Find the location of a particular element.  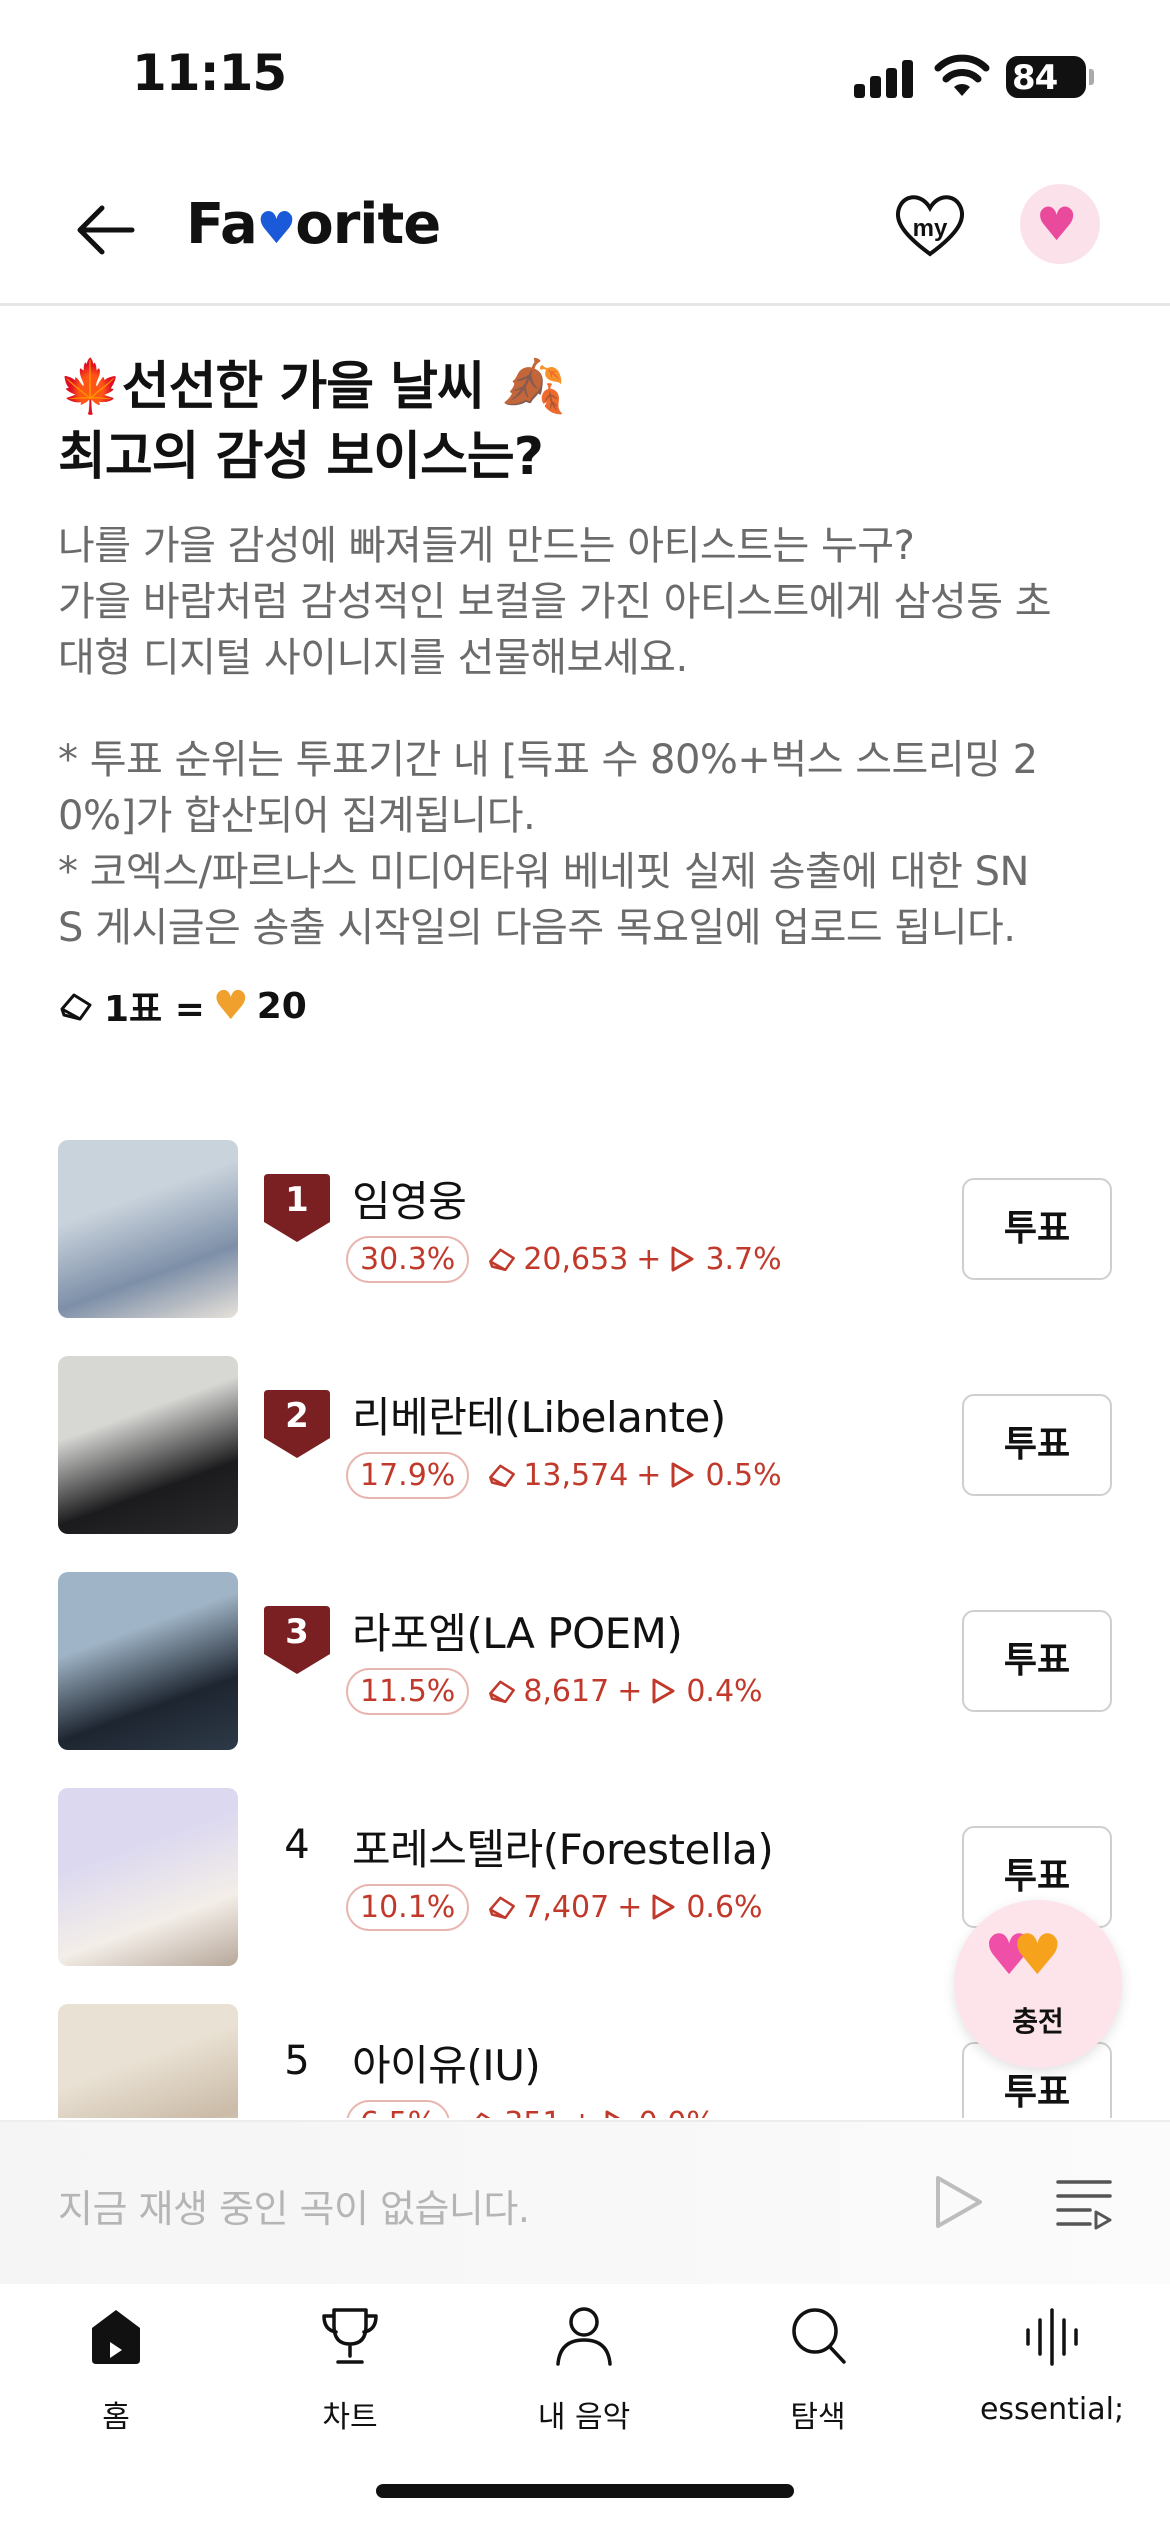

streaming-percent: 0.6% is located at coordinates (724, 1907).